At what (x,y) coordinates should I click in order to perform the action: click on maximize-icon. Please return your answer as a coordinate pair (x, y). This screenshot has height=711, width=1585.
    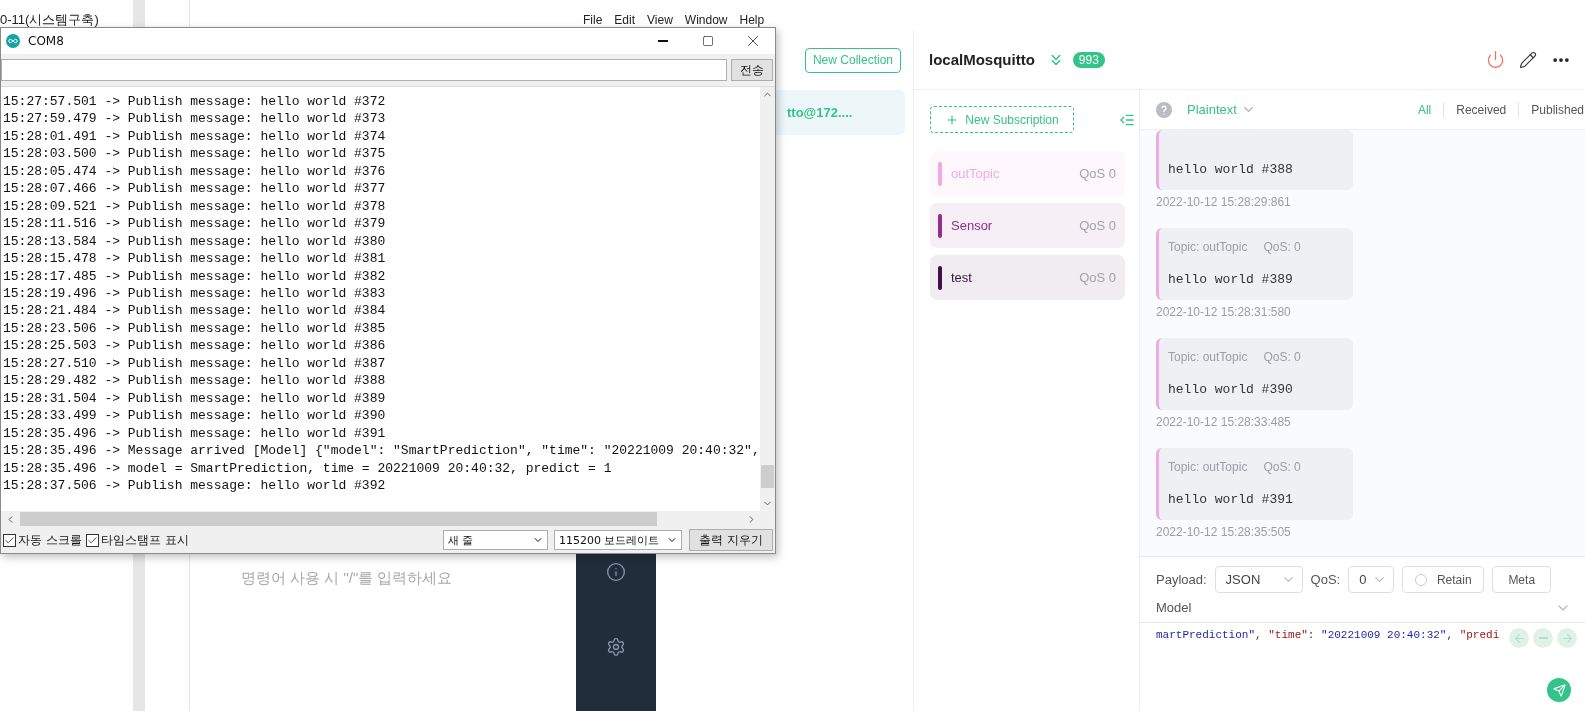
    Looking at the image, I should click on (707, 41).